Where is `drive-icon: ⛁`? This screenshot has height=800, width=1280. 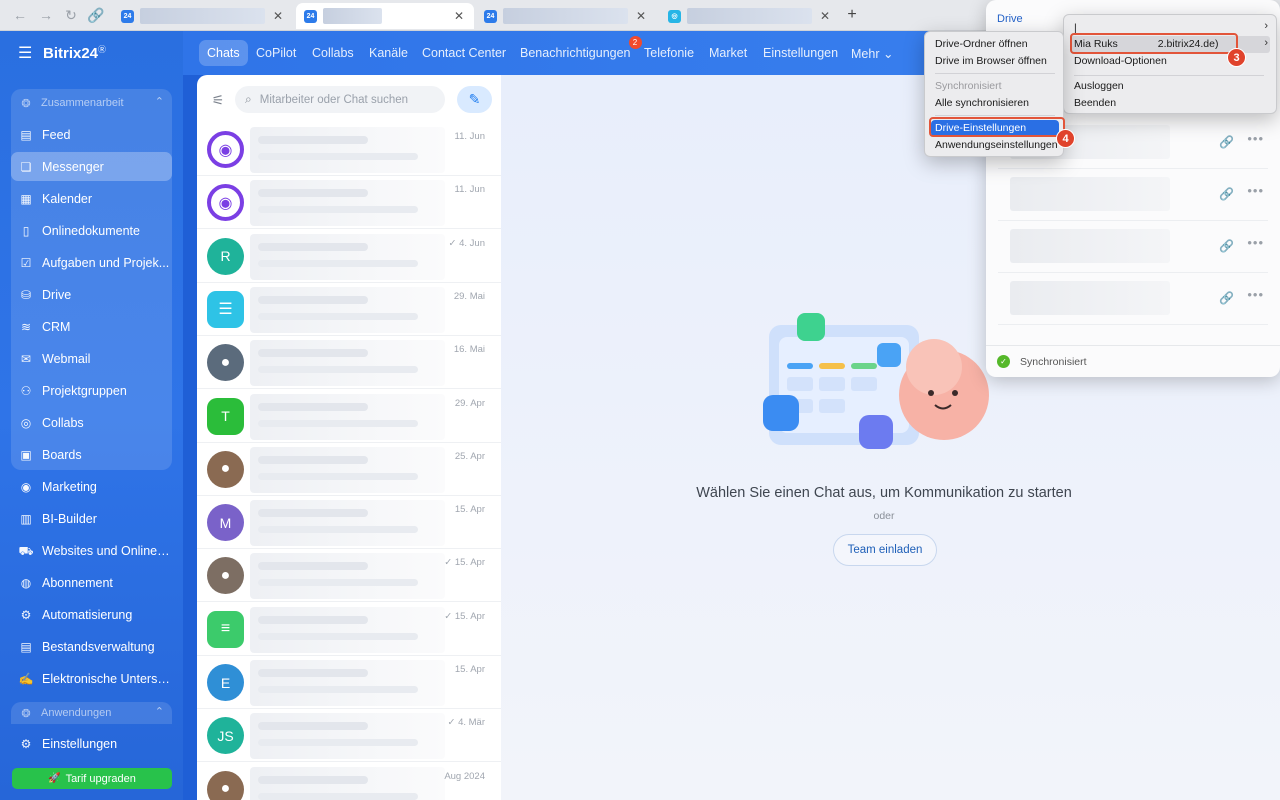 drive-icon: ⛁ is located at coordinates (26, 294).